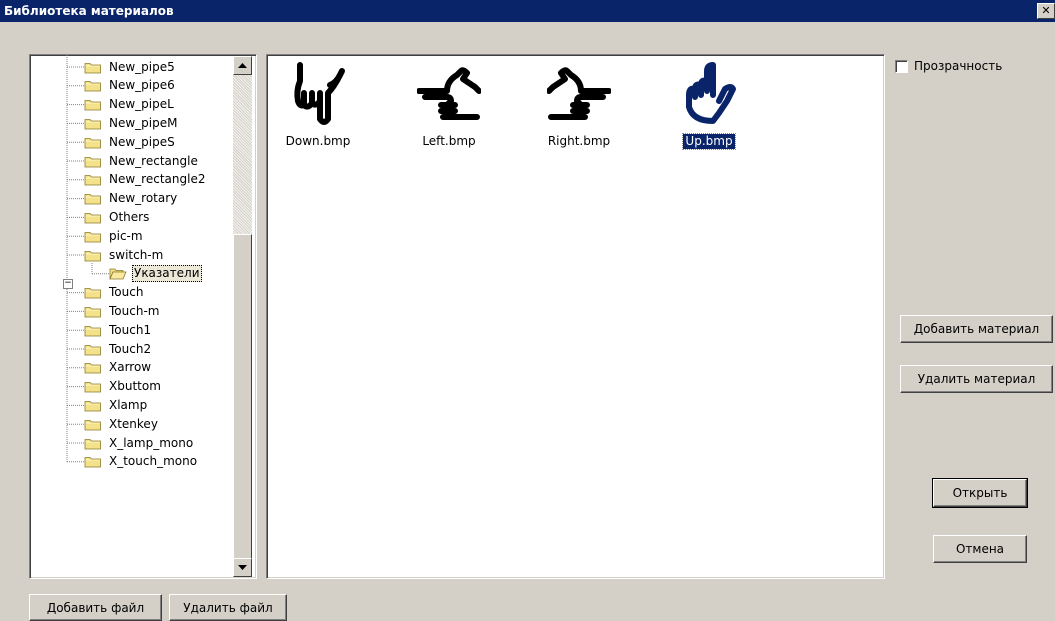 The width and height of the screenshot is (1055, 621). I want to click on close-icon: ✕, so click(1046, 10).